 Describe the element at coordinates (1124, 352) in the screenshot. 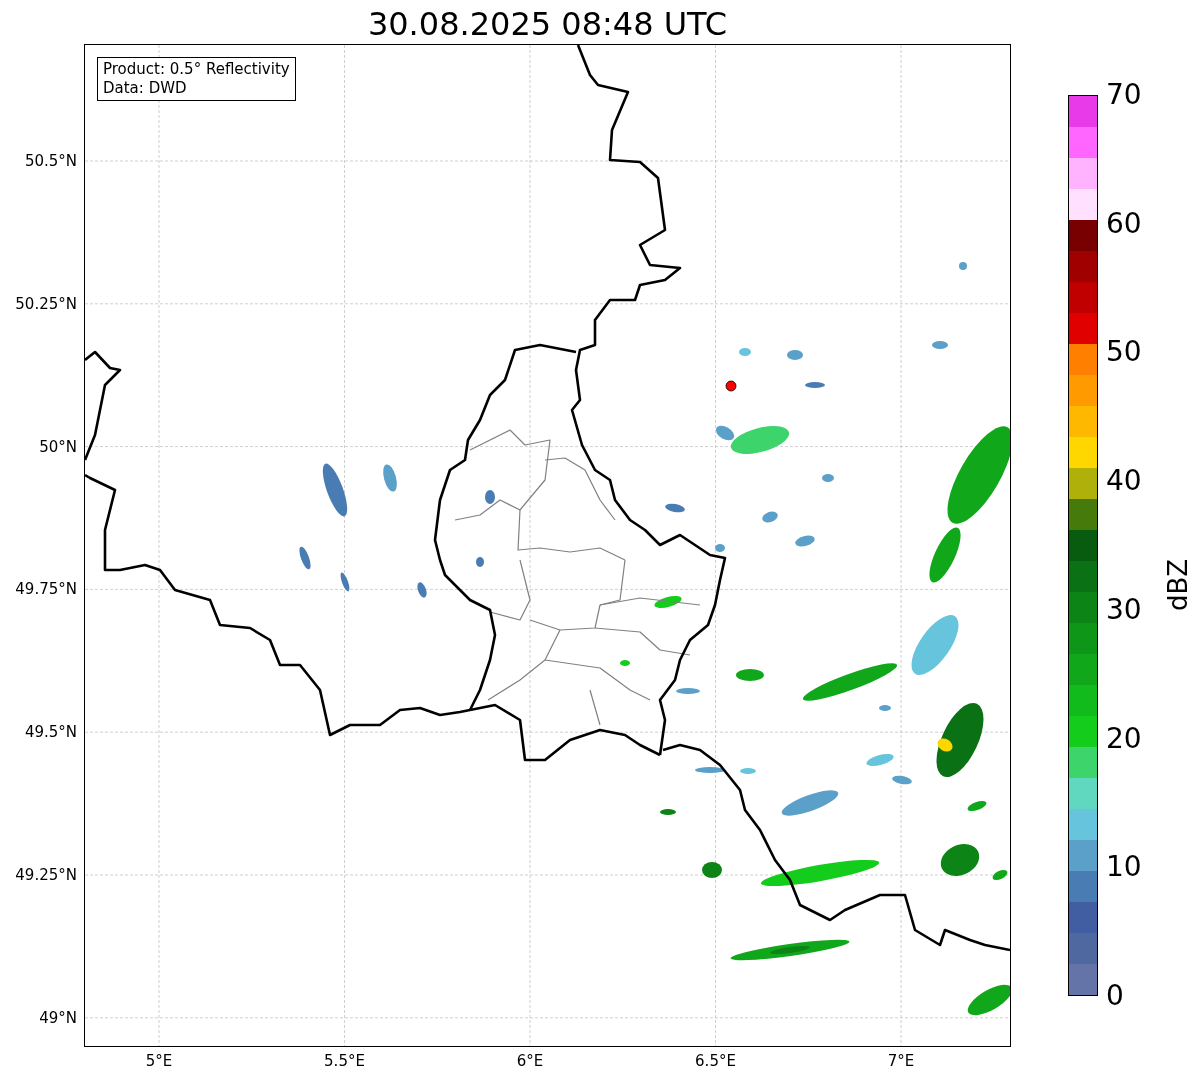

I see `colorbar-tick-label: 50` at that location.